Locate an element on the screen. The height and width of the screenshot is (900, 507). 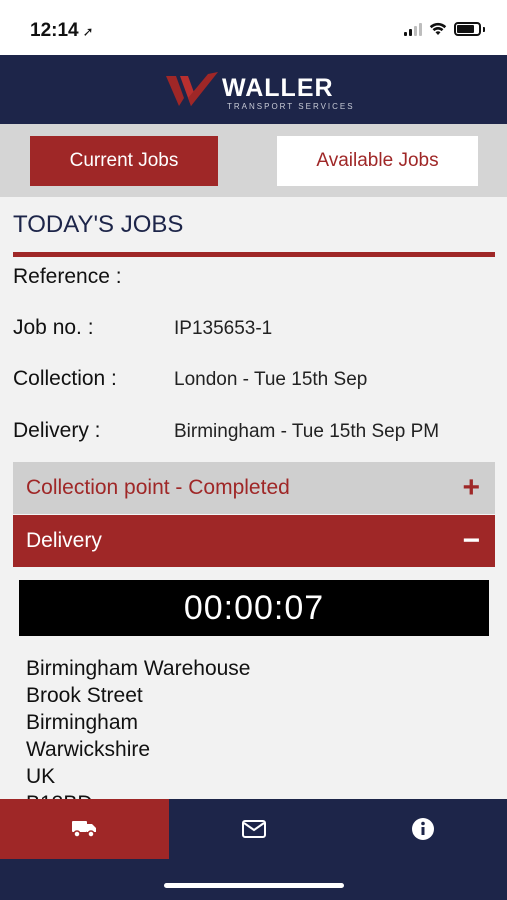
brand-tagline: TRANSPORT SERVICES is located at coordinates (291, 106).